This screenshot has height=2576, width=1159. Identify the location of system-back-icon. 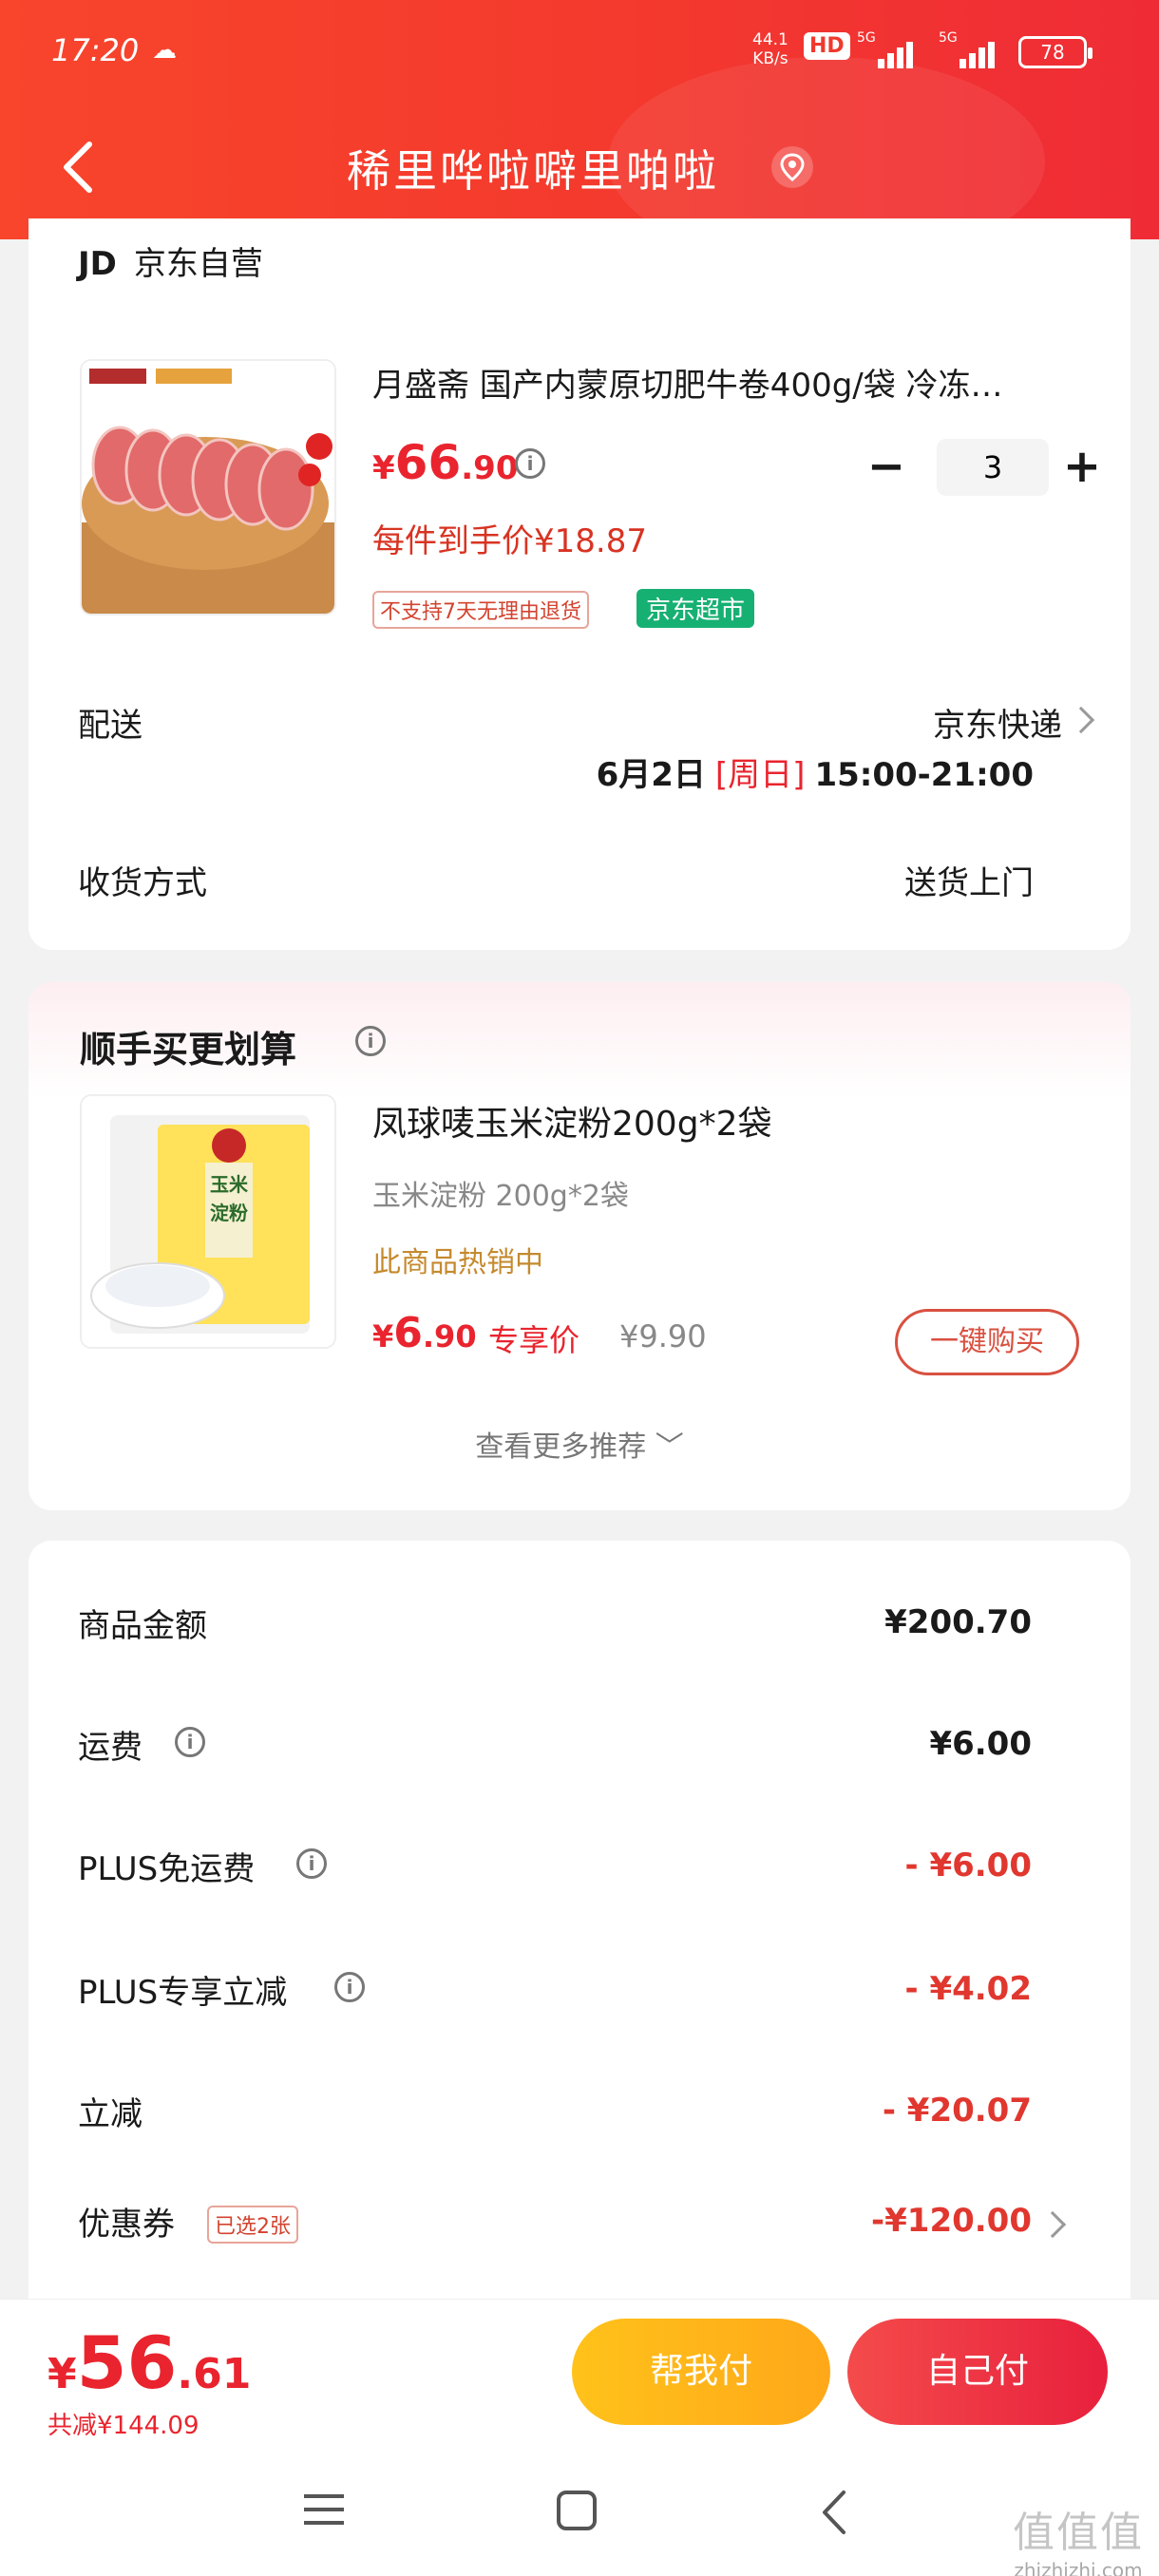
(834, 2512).